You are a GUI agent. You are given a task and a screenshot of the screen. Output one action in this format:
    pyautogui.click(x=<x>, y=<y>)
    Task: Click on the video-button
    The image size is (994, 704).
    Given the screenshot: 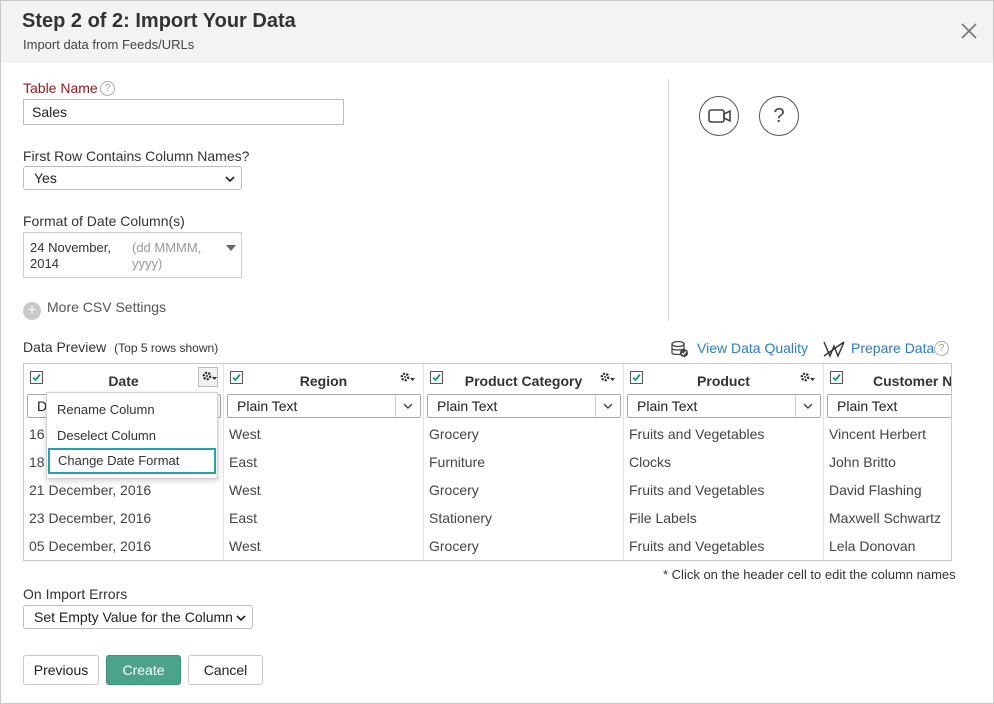 What is the action you would take?
    pyautogui.click(x=719, y=116)
    